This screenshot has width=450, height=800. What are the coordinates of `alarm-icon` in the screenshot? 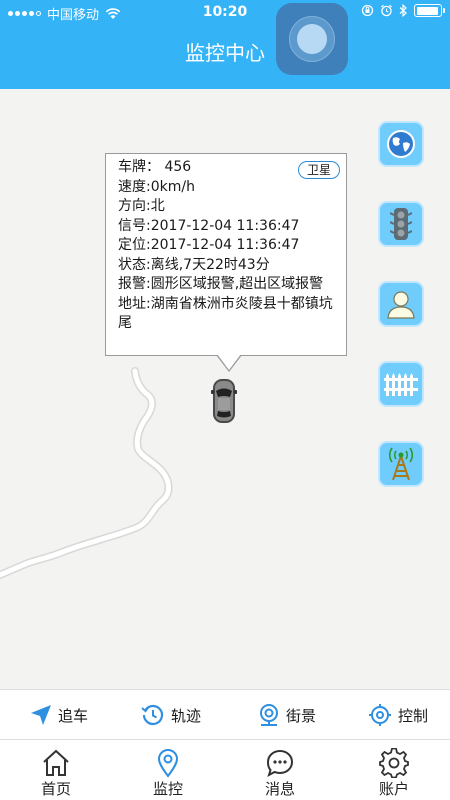 It's located at (386, 10).